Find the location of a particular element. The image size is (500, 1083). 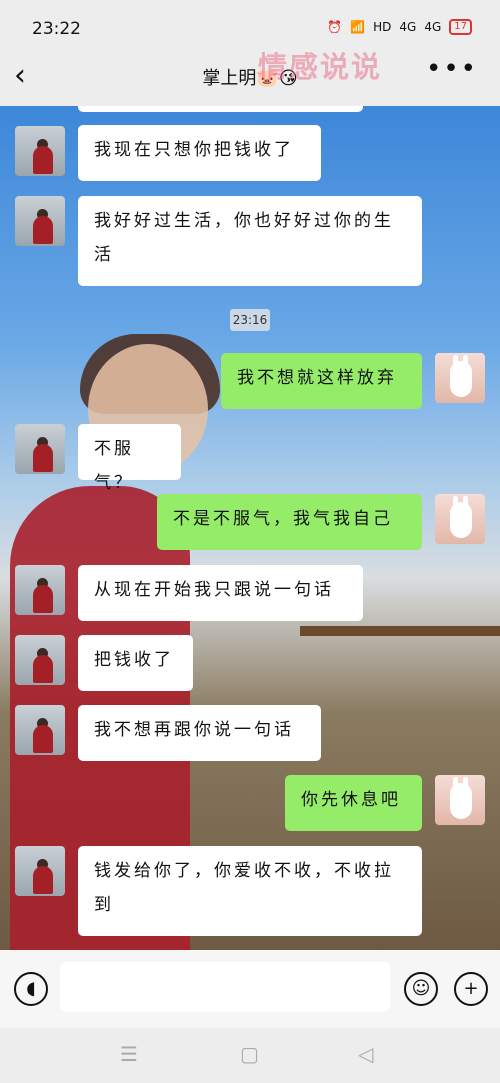

add-icon: + is located at coordinates (471, 989).